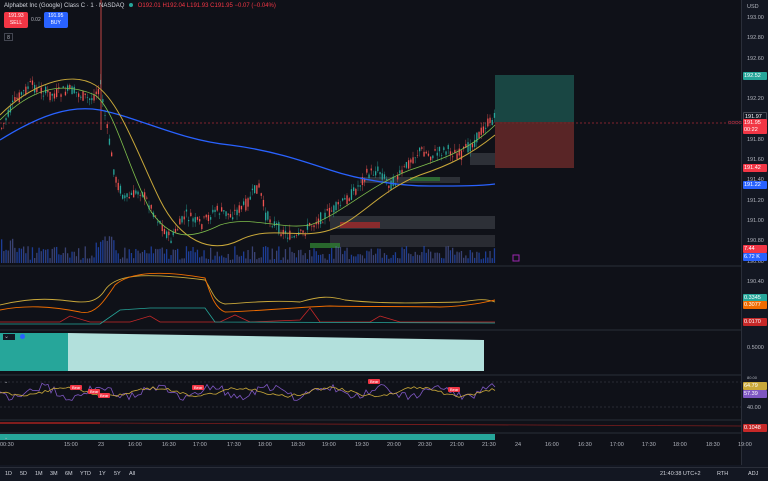  Describe the element at coordinates (755, 241) in the screenshot. I see `price-tick: 190.80` at that location.